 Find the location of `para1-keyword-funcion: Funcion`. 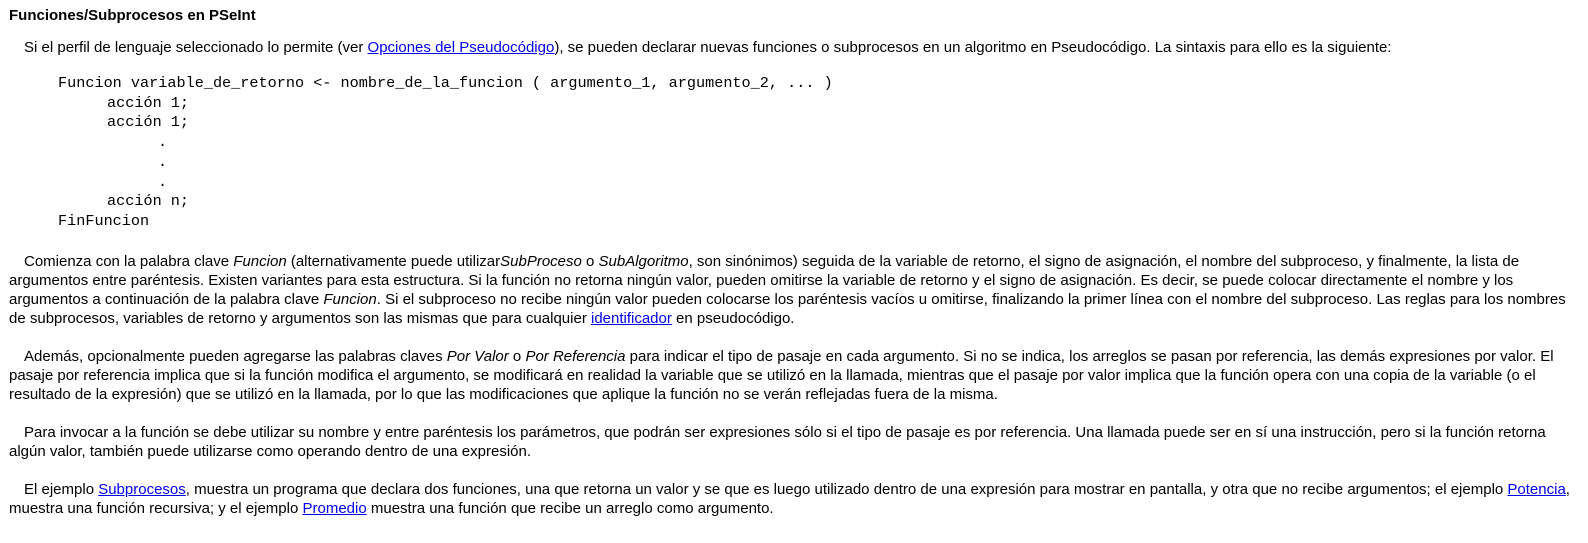

para1-keyword-funcion: Funcion is located at coordinates (260, 261).